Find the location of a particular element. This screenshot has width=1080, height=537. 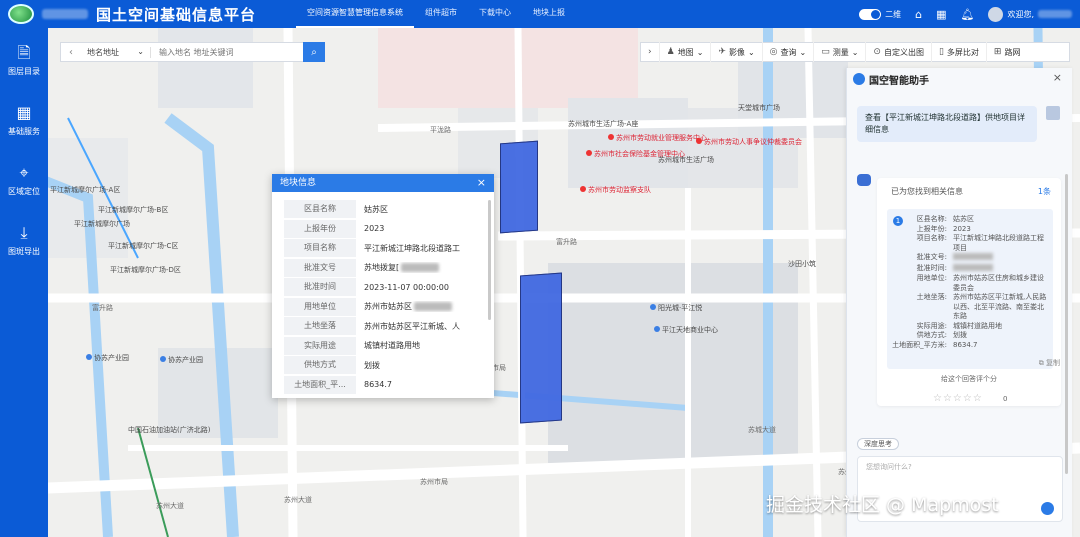

popup-scrollbar is located at coordinates (489, 260).